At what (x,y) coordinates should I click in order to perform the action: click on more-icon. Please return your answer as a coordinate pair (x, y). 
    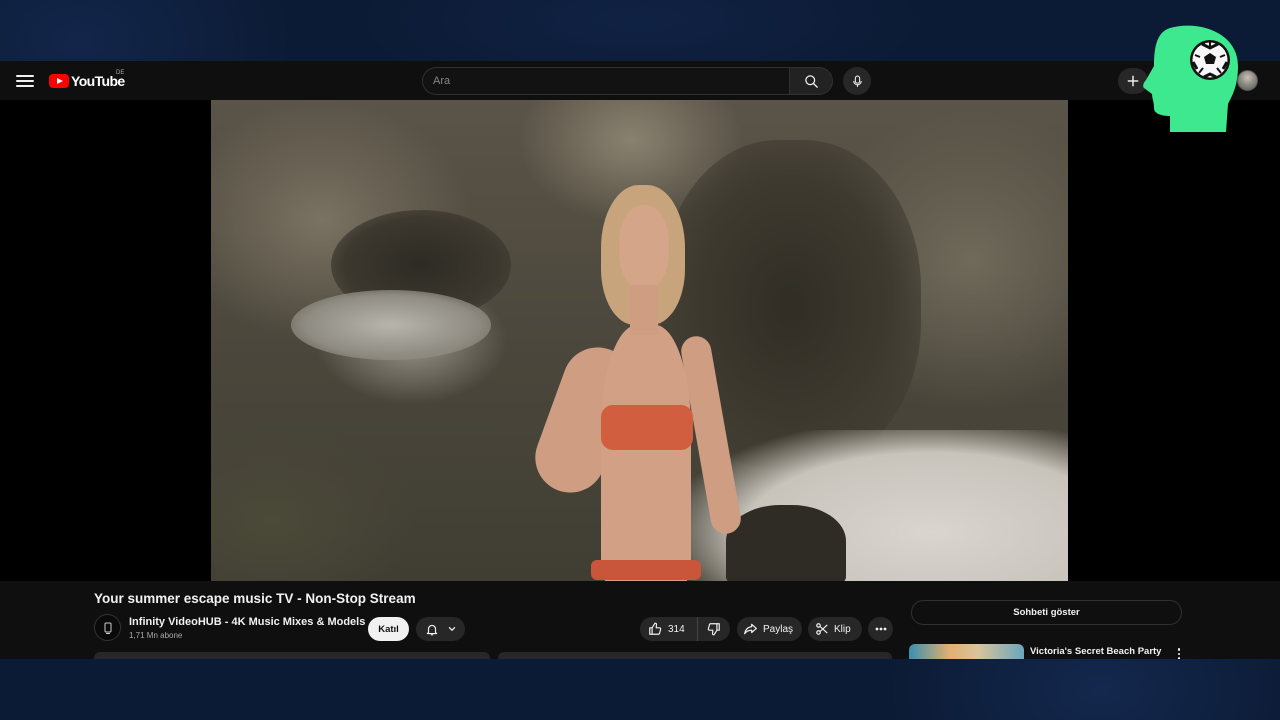
    Looking at the image, I should click on (880, 629).